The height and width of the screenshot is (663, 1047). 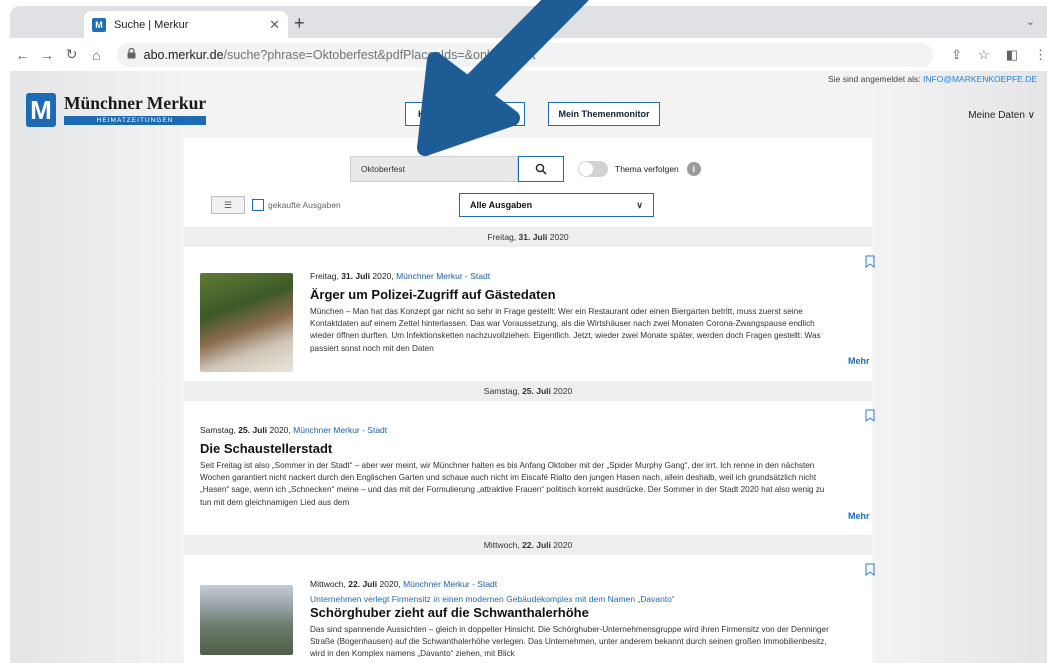 I want to click on reload-icon: ↻, so click(x=71, y=54).